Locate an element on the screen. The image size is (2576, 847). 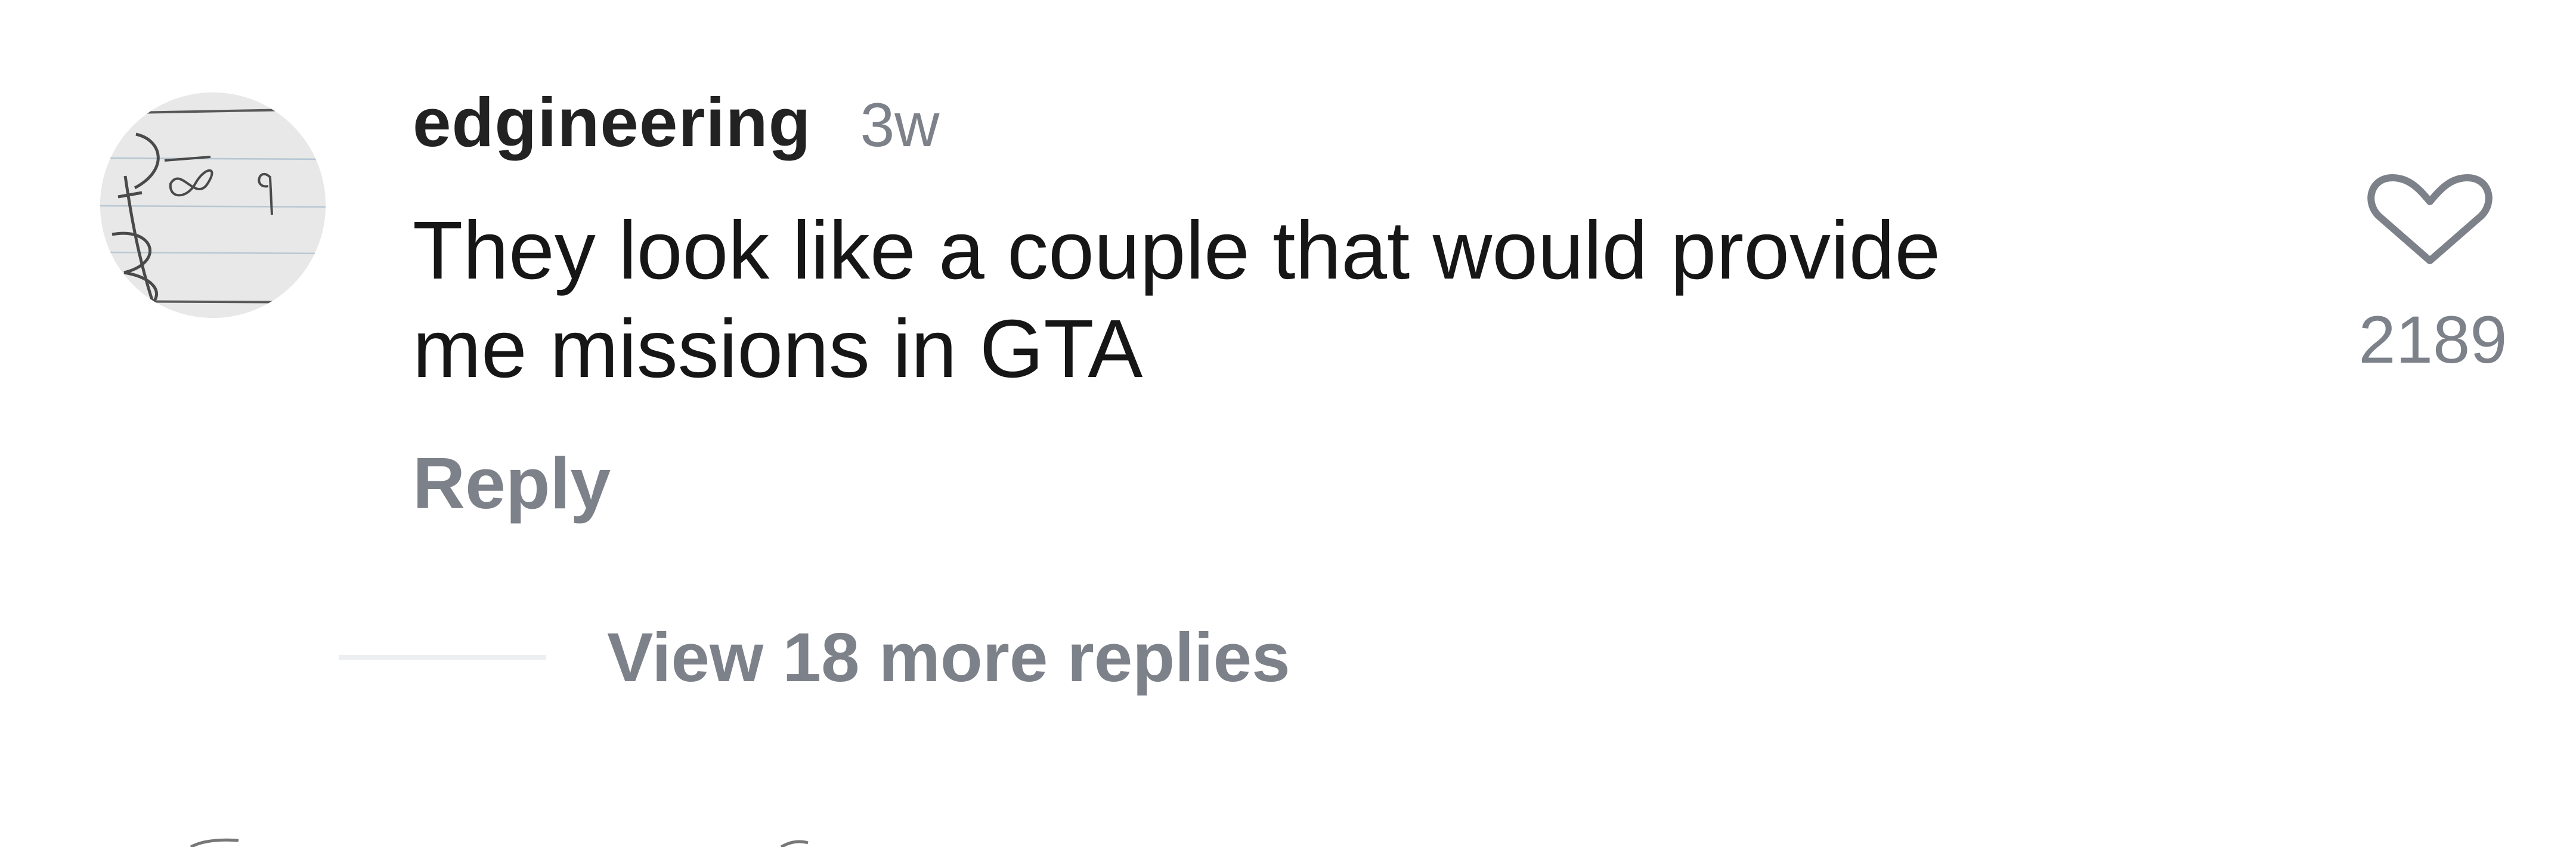
avatar-image is located at coordinates (213, 205).